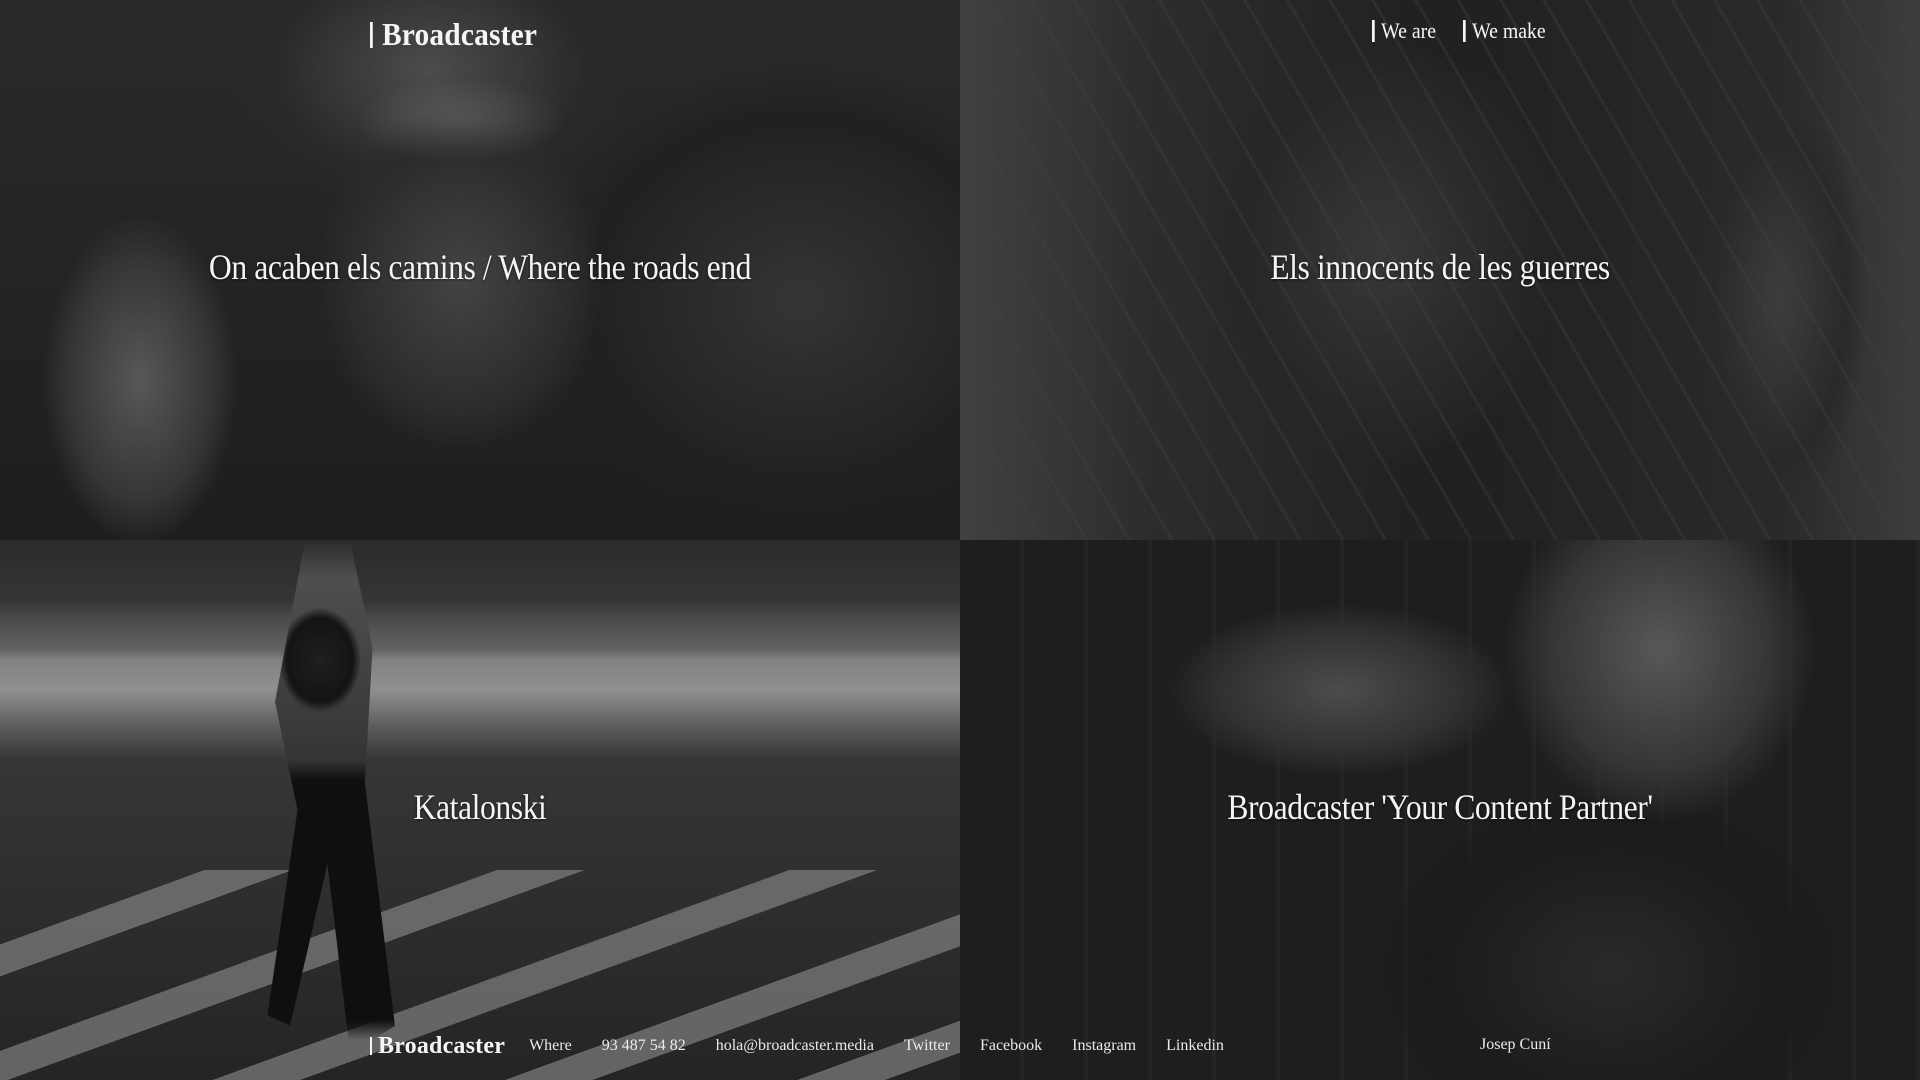 The image size is (1920, 1080). I want to click on header-logo: Broadcaster, so click(453, 34).